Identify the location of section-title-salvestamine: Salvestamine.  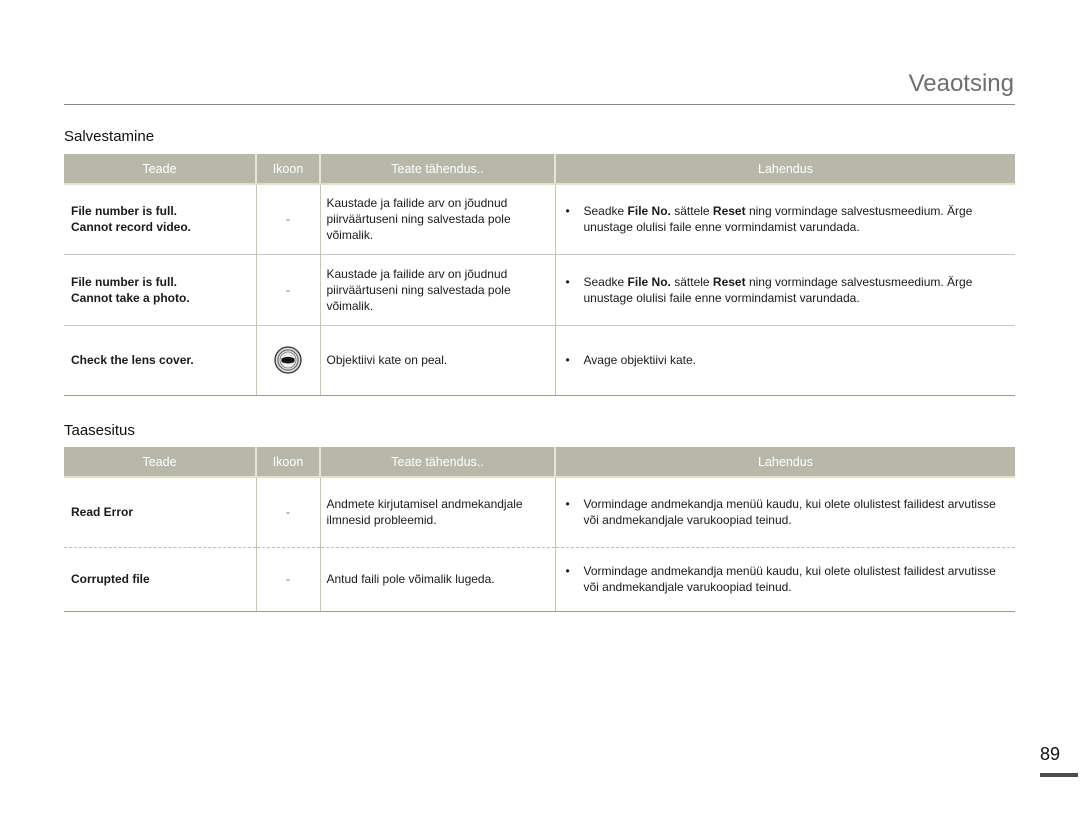
(109, 136).